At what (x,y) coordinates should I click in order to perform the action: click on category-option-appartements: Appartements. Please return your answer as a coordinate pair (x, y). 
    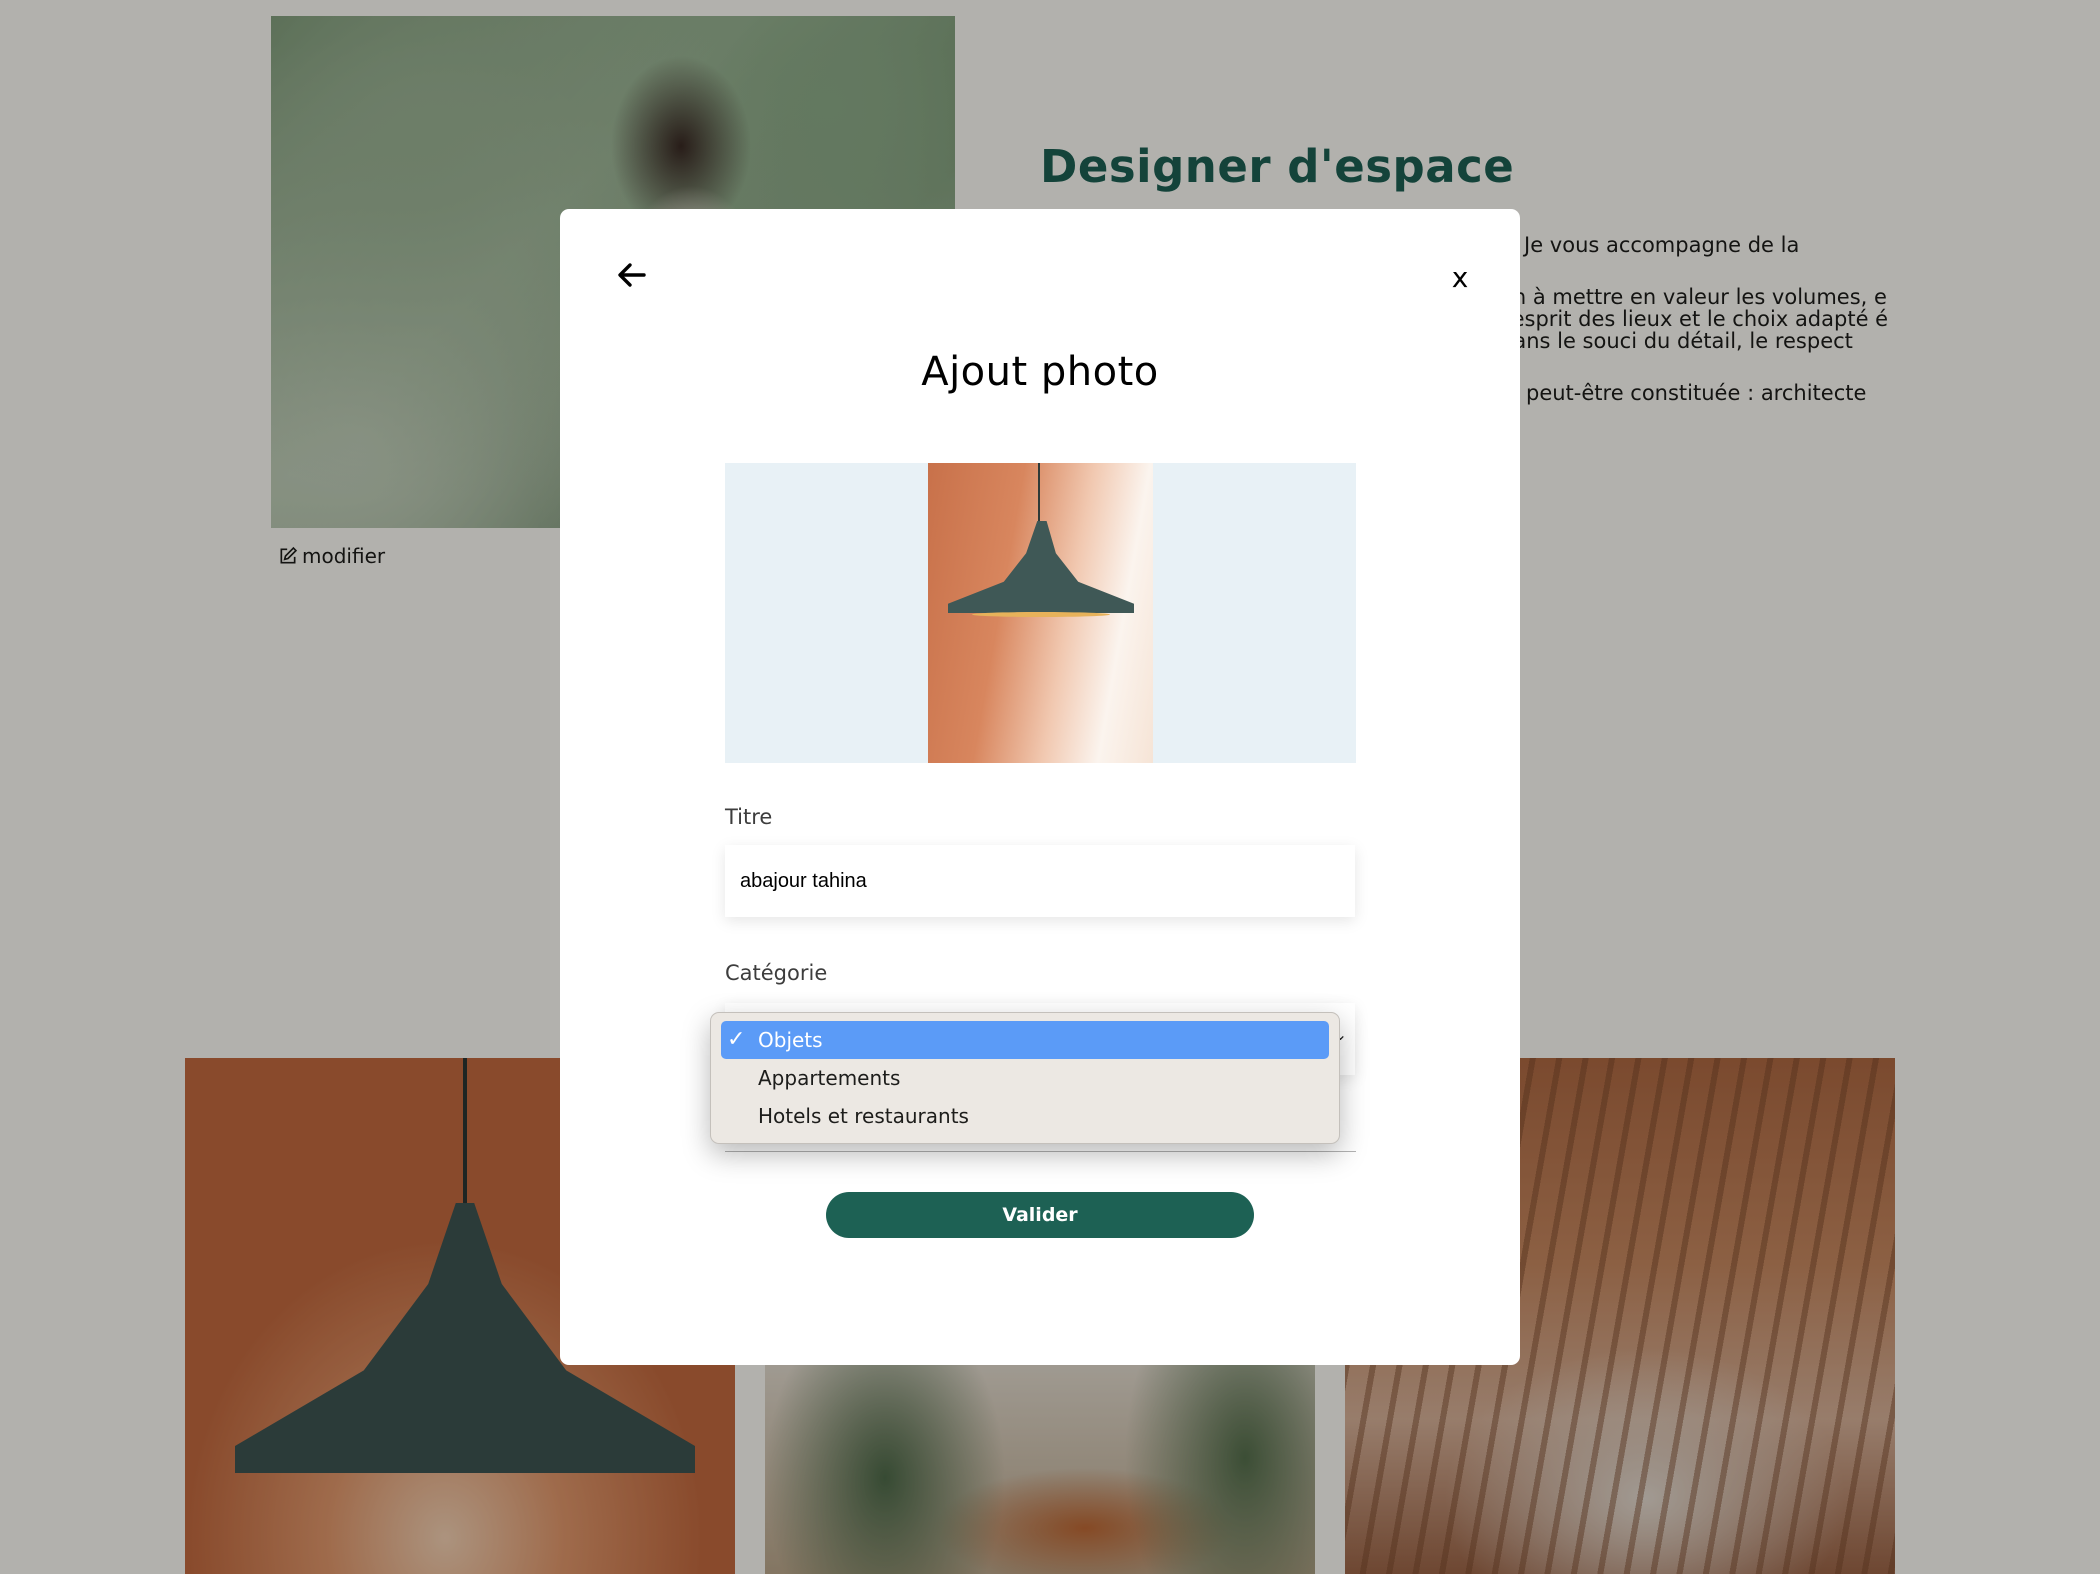
    Looking at the image, I should click on (1025, 1078).